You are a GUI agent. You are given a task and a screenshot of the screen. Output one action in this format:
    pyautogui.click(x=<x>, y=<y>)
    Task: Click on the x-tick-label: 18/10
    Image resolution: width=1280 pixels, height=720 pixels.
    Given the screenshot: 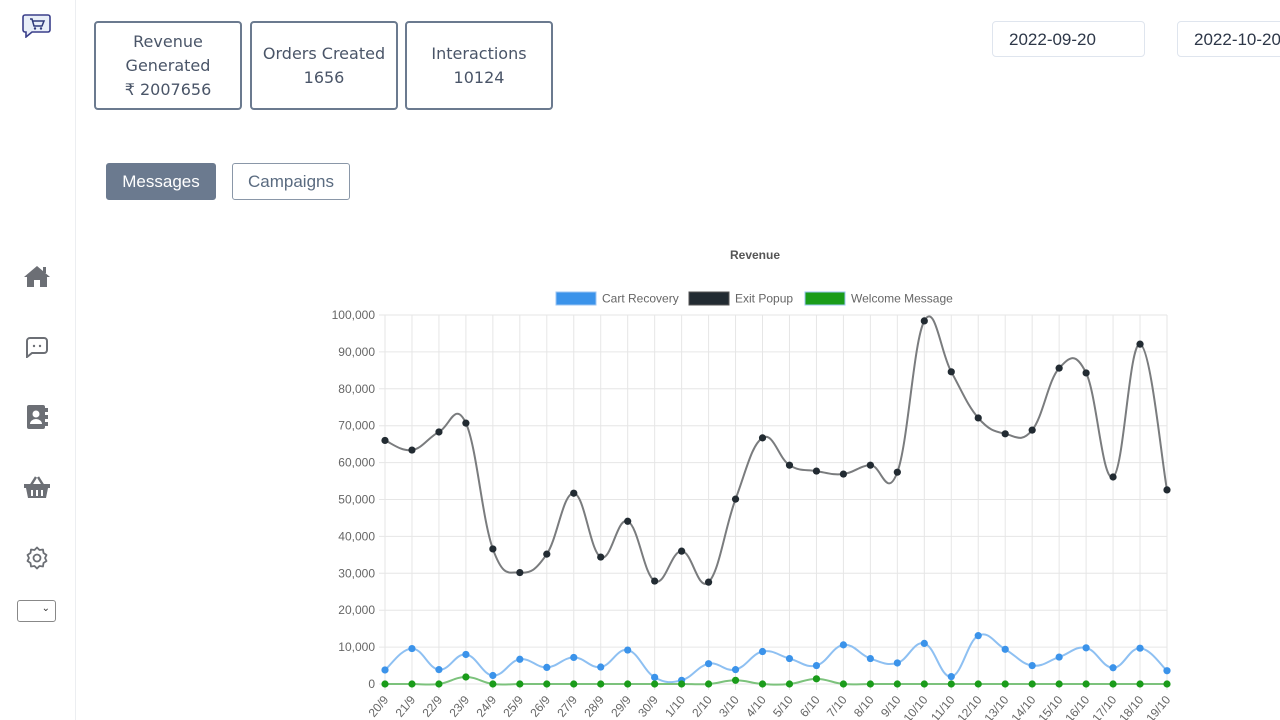 What is the action you would take?
    pyautogui.click(x=1131, y=706)
    